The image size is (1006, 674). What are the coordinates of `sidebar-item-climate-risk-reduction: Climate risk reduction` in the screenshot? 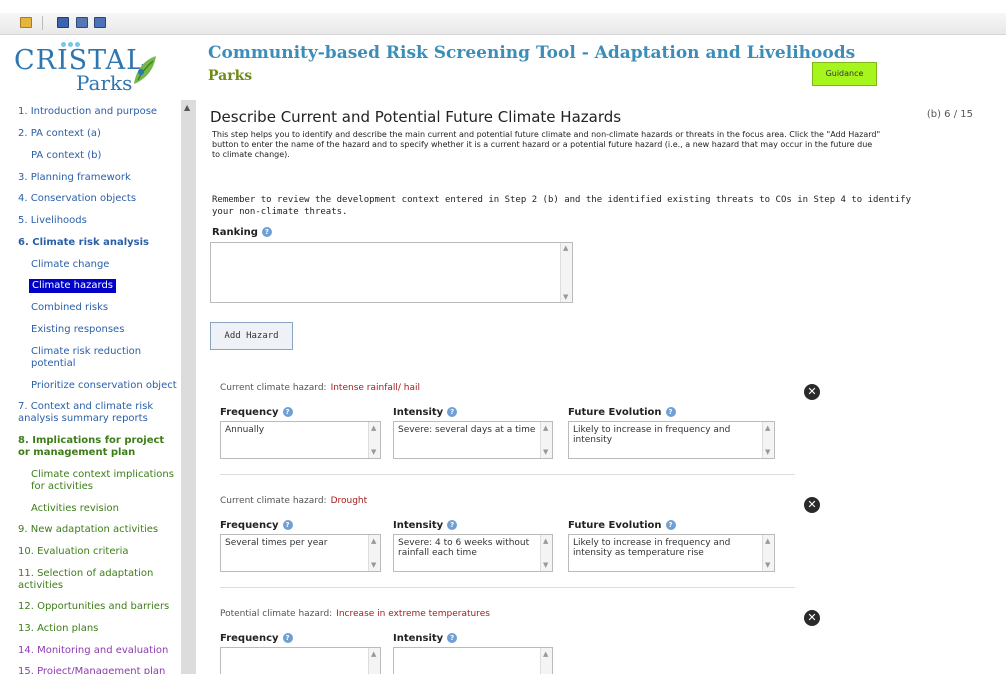 It's located at (86, 352).